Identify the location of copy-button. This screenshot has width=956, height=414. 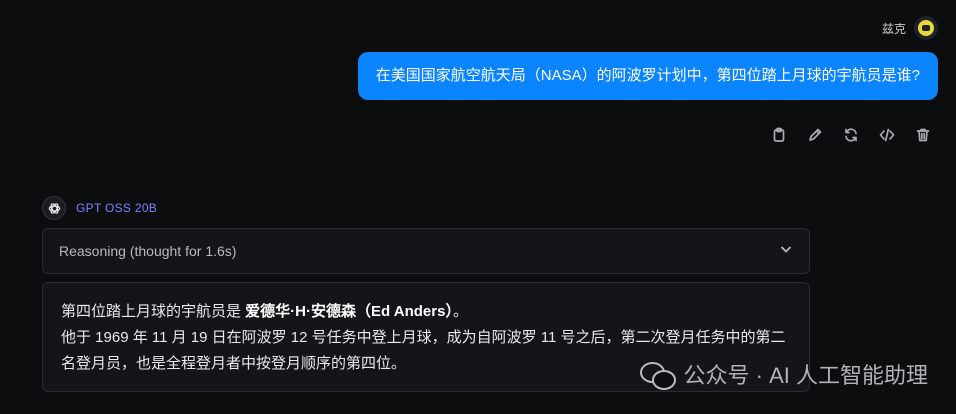
(779, 135).